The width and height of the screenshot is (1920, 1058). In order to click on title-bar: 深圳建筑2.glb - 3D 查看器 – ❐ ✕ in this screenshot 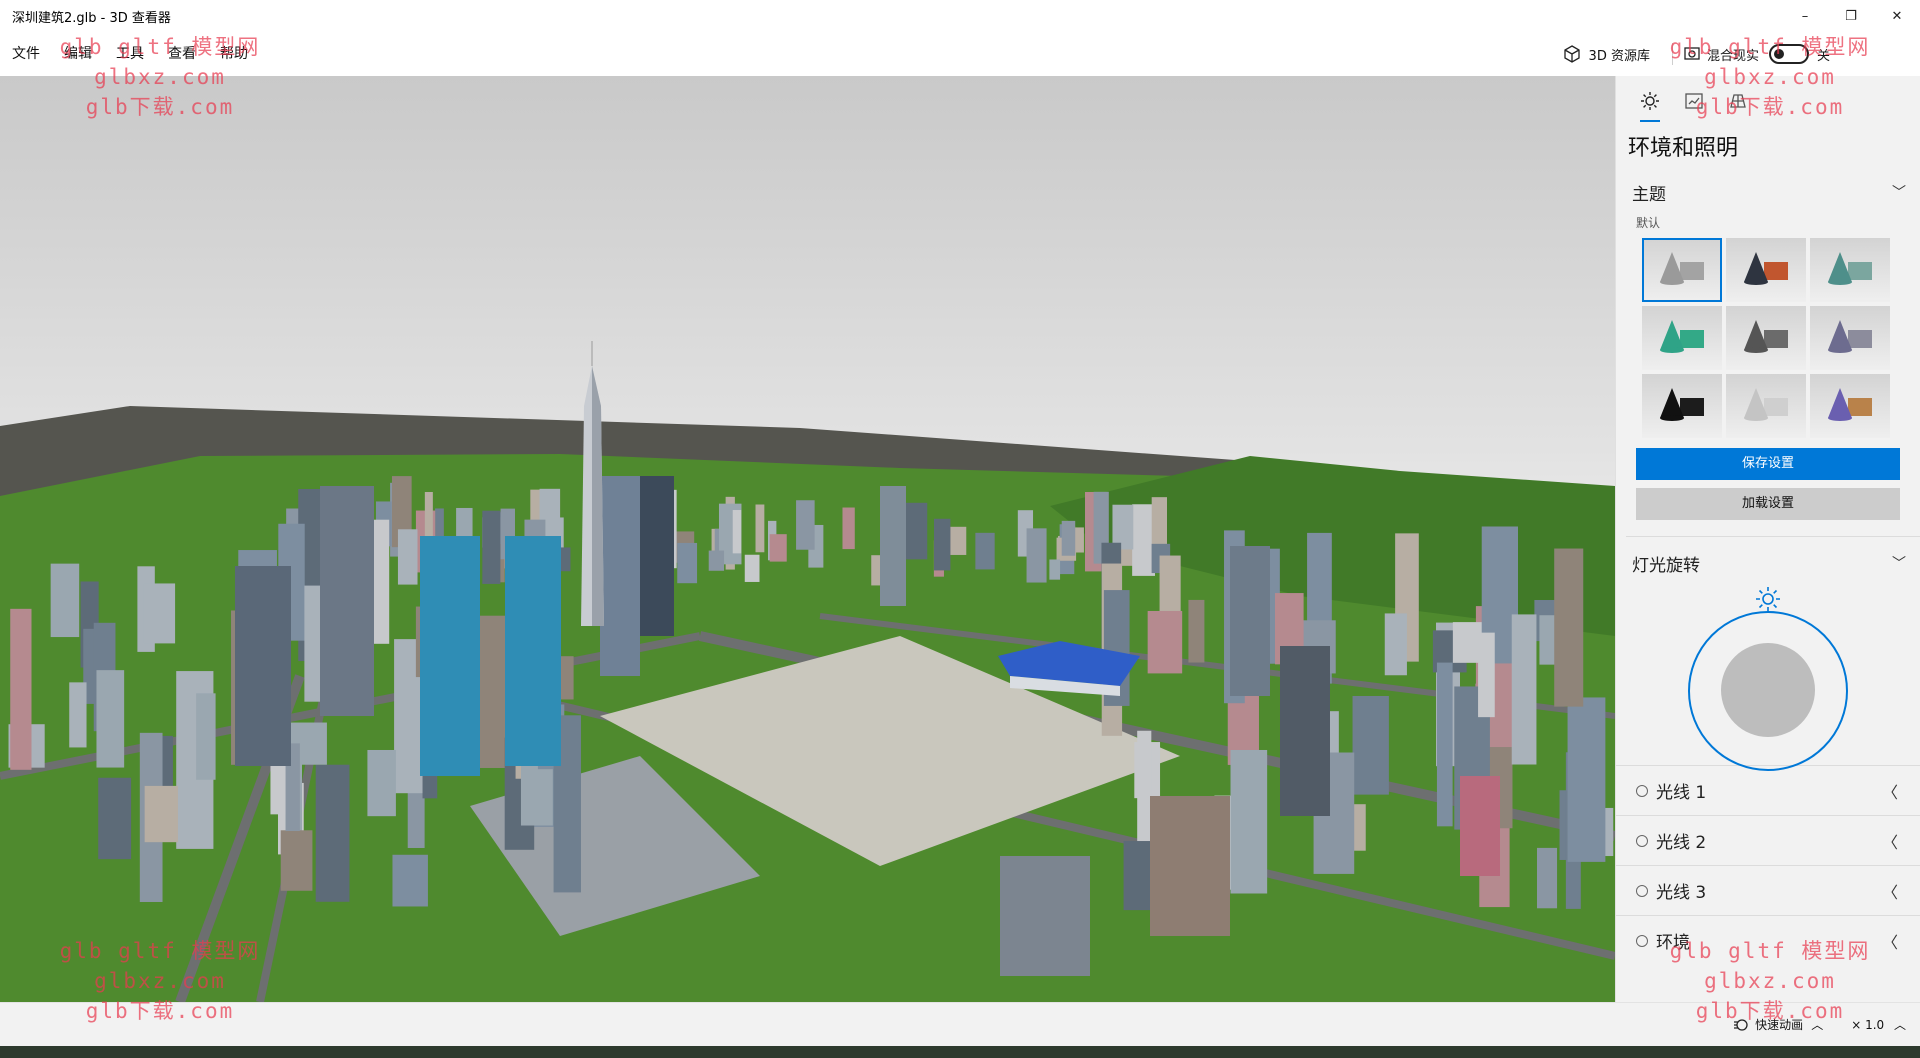, I will do `click(960, 16)`.